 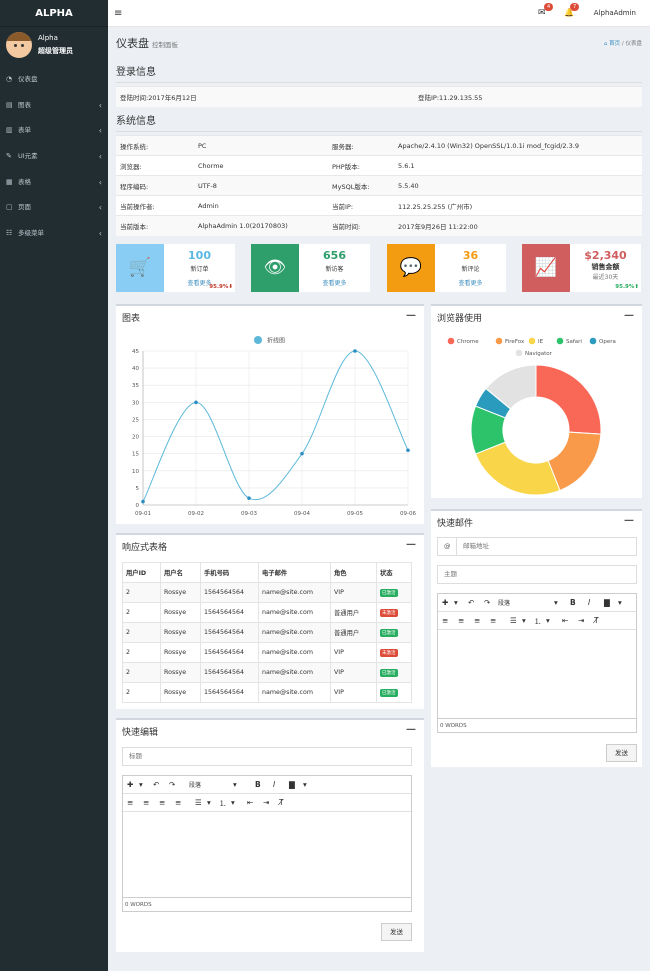 What do you see at coordinates (612, 44) in the screenshot?
I see `breadcrumb-home: ⌂ 首页` at bounding box center [612, 44].